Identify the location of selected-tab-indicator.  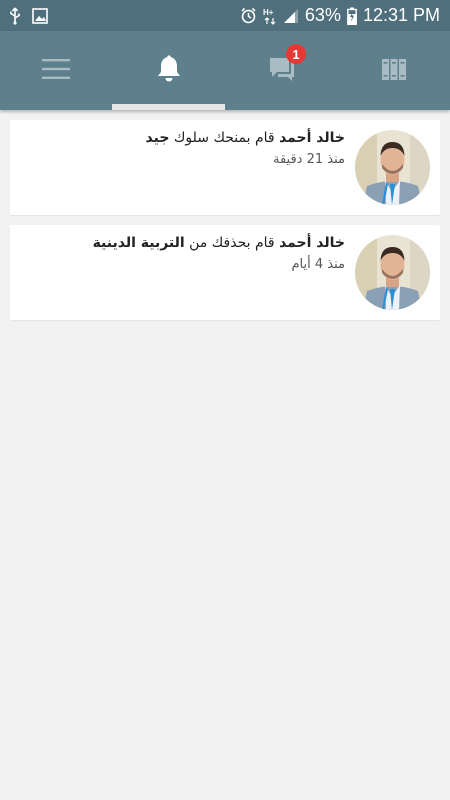
(168, 107).